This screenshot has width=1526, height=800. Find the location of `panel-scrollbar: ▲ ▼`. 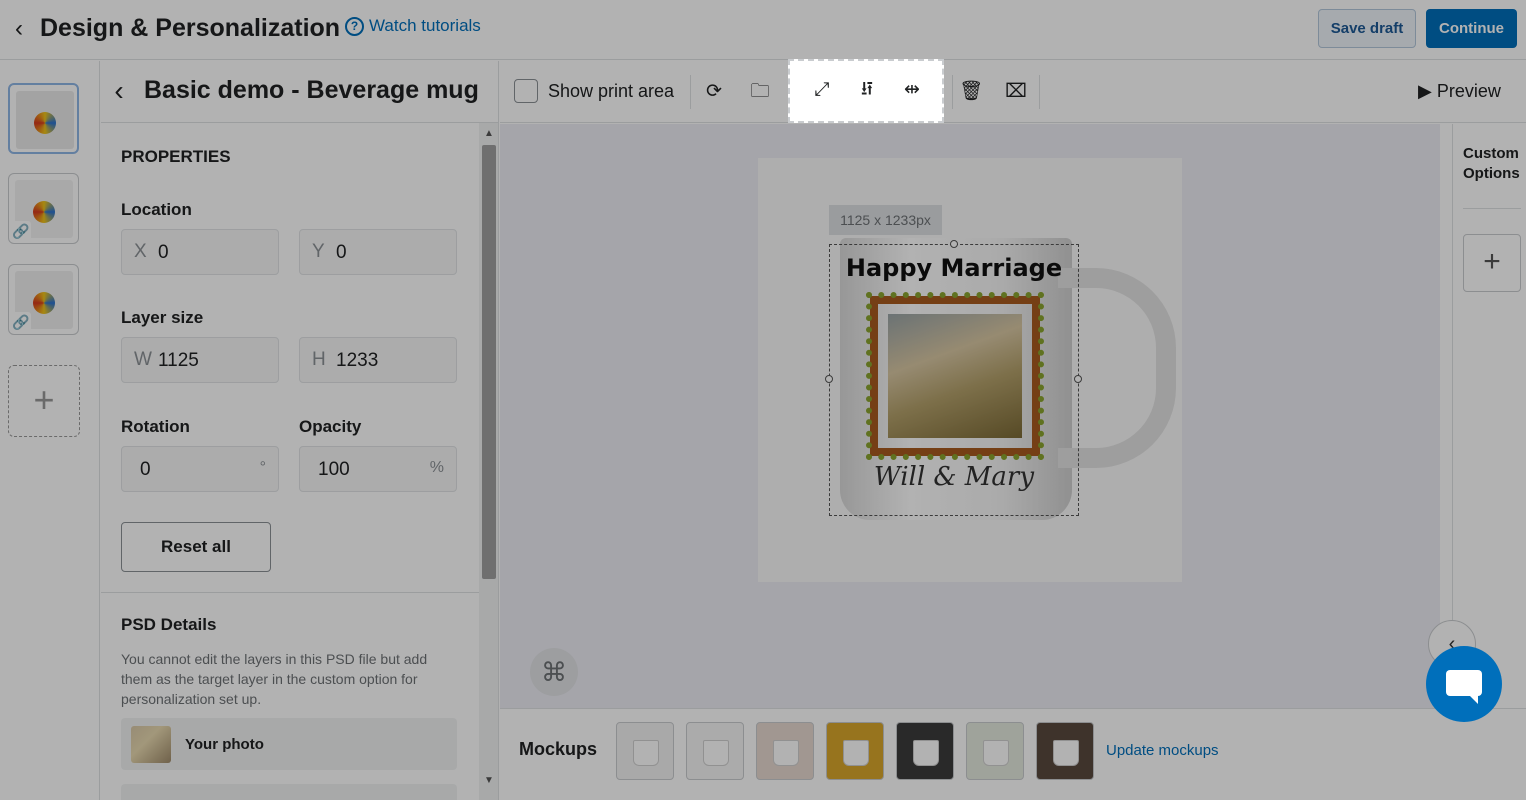

panel-scrollbar: ▲ ▼ is located at coordinates (488, 461).